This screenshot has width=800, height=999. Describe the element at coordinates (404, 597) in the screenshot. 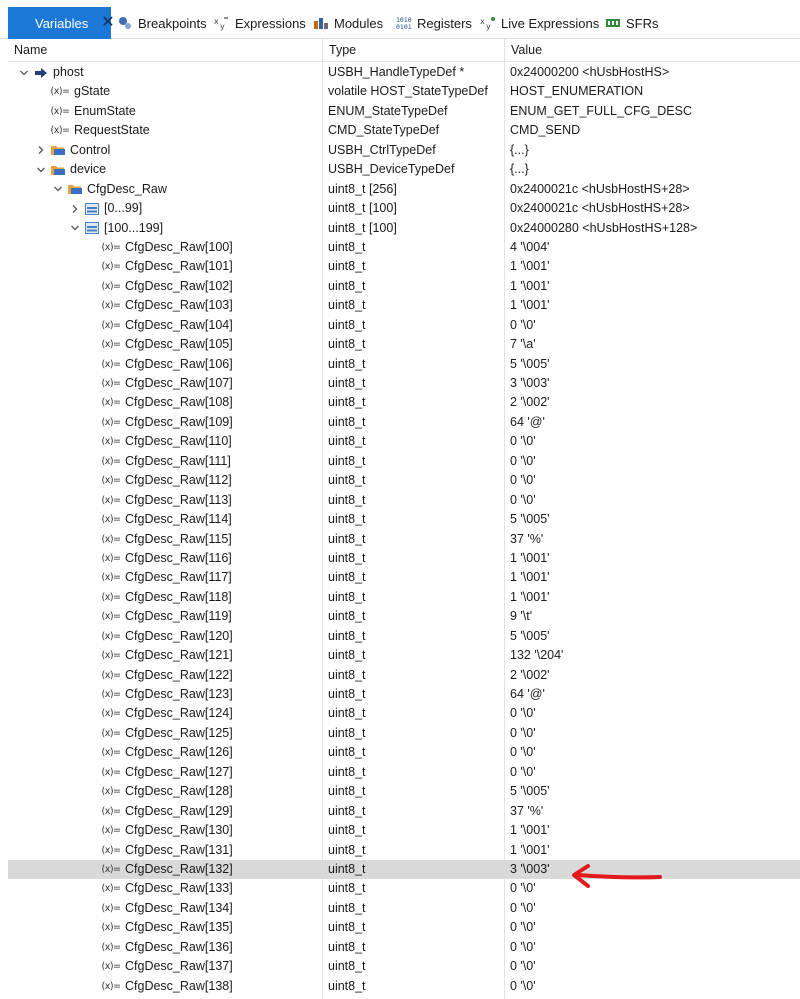

I see `tree-row: (x)= CfgDesc_Raw[118] uint8_t 1 '\001'` at that location.